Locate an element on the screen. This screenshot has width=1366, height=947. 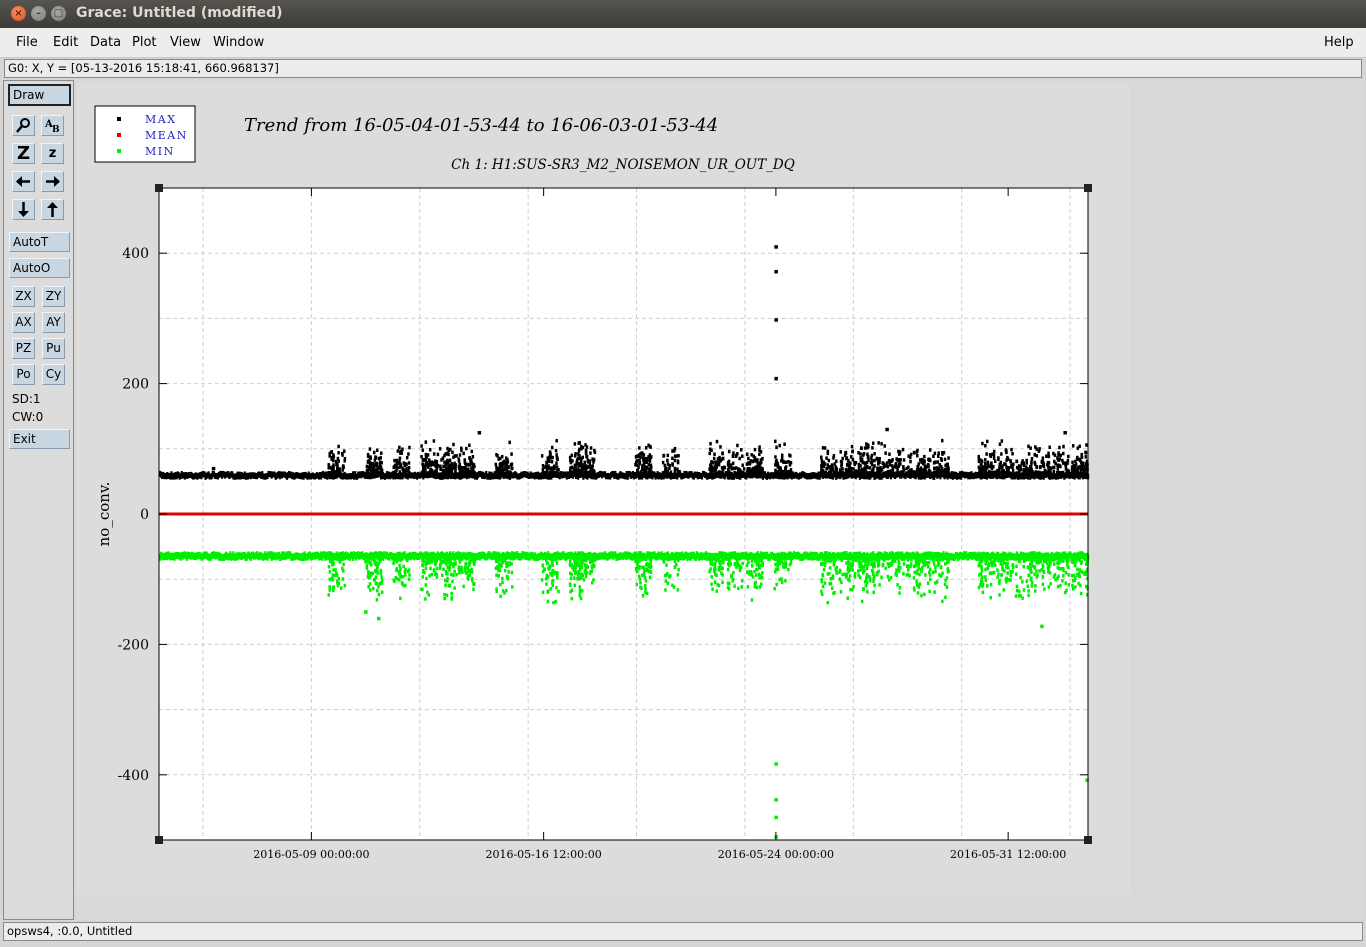
zy-button: ZY is located at coordinates (53, 296).